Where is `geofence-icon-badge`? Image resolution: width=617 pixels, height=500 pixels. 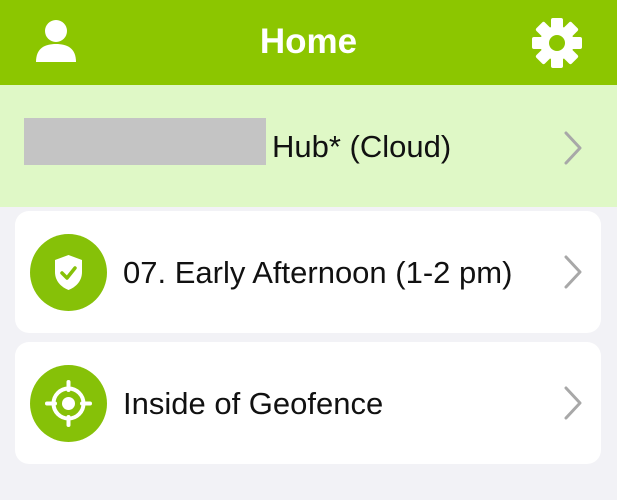
geofence-icon-badge is located at coordinates (68, 403).